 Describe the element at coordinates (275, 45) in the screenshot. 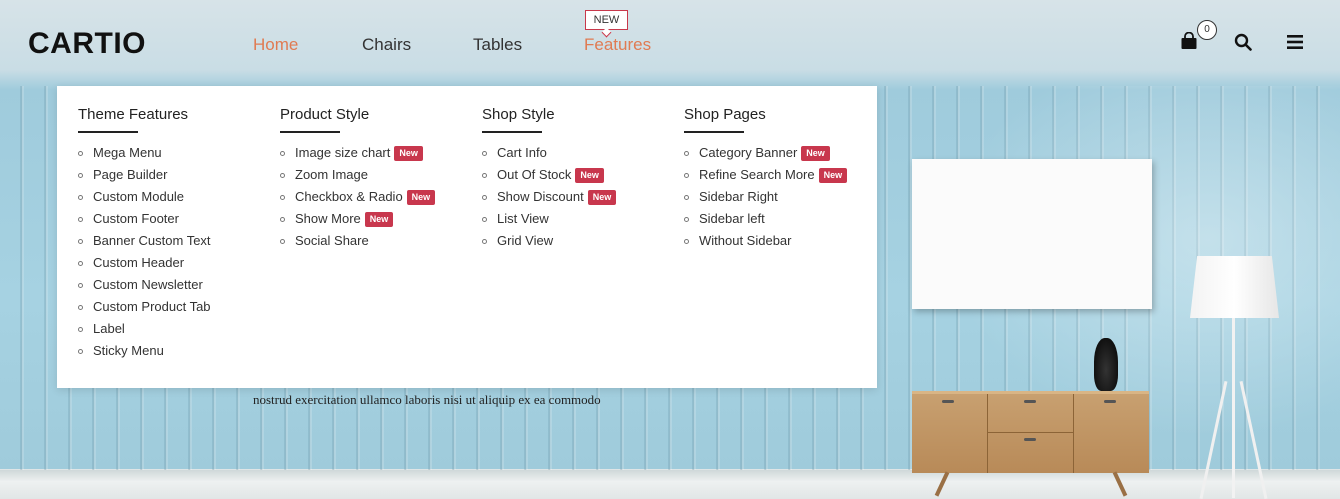

I see `nav-home: Home` at that location.